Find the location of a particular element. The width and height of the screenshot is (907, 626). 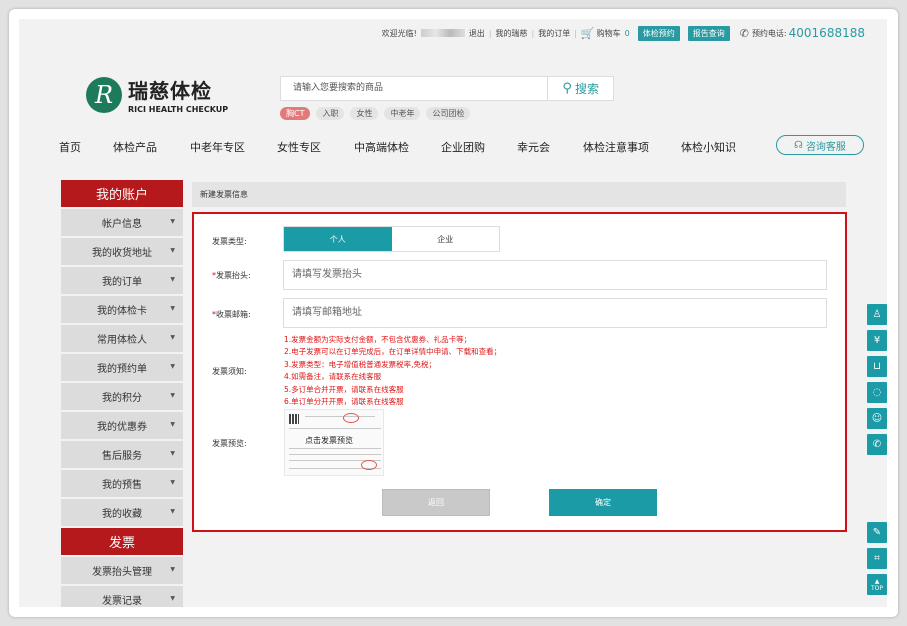

preview-link: 点击发票预览 is located at coordinates (329, 440).